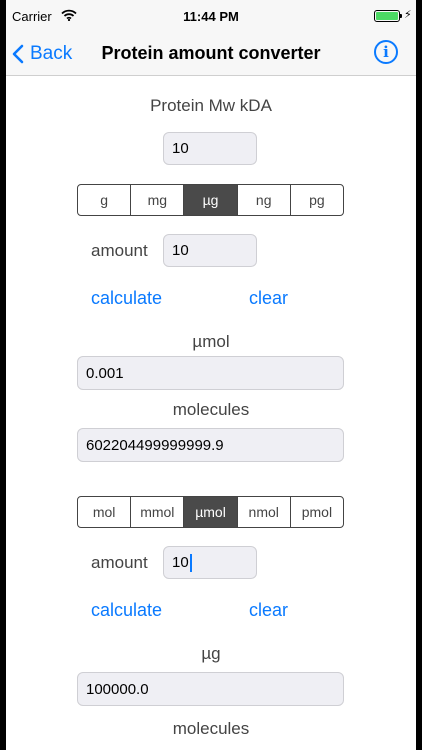 The height and width of the screenshot is (750, 422). I want to click on result-umol-field: 0.001, so click(210, 373).